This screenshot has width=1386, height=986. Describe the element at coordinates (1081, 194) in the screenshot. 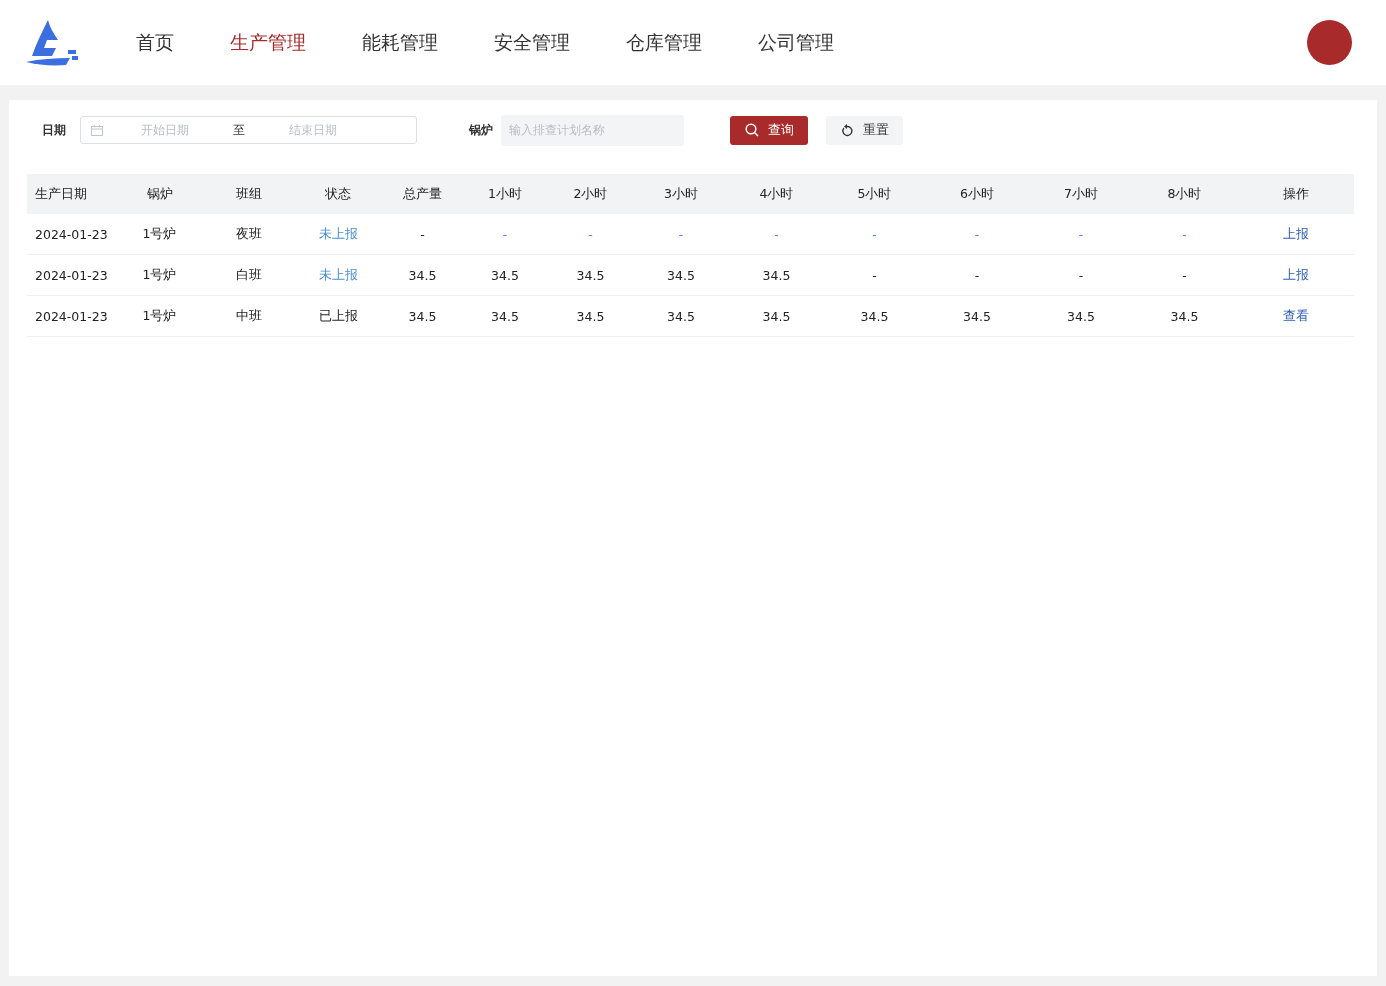

I see `column-header: 7小时` at that location.